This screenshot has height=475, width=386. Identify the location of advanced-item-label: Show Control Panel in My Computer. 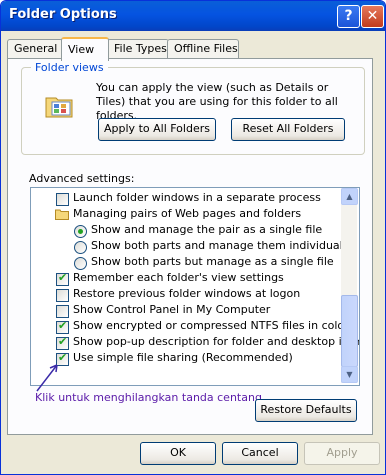
(172, 309).